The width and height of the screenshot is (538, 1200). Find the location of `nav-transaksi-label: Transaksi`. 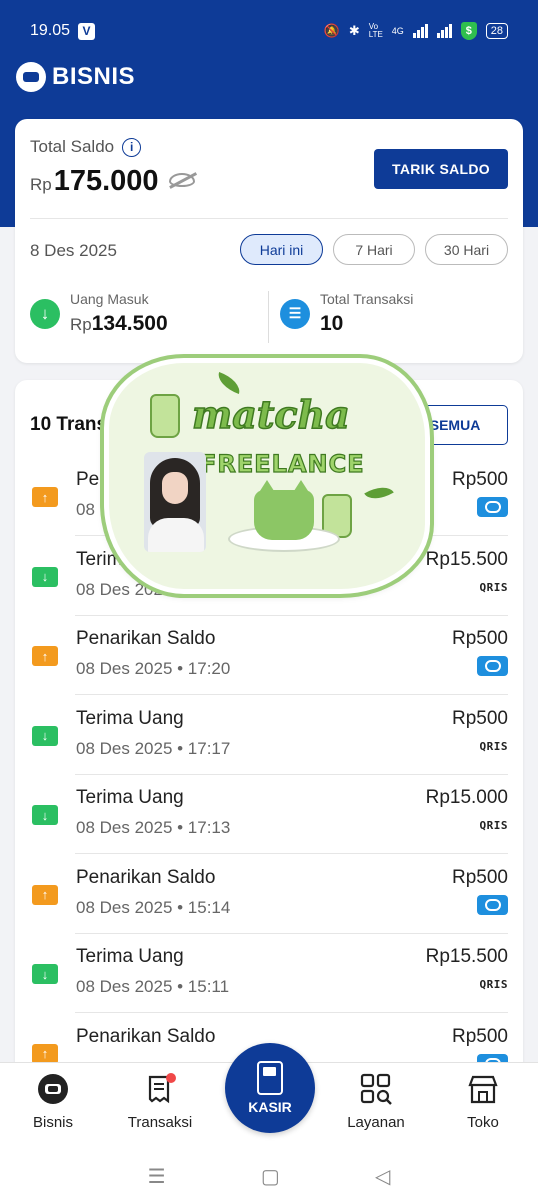

nav-transaksi-label: Transaksi is located at coordinates (160, 1122).